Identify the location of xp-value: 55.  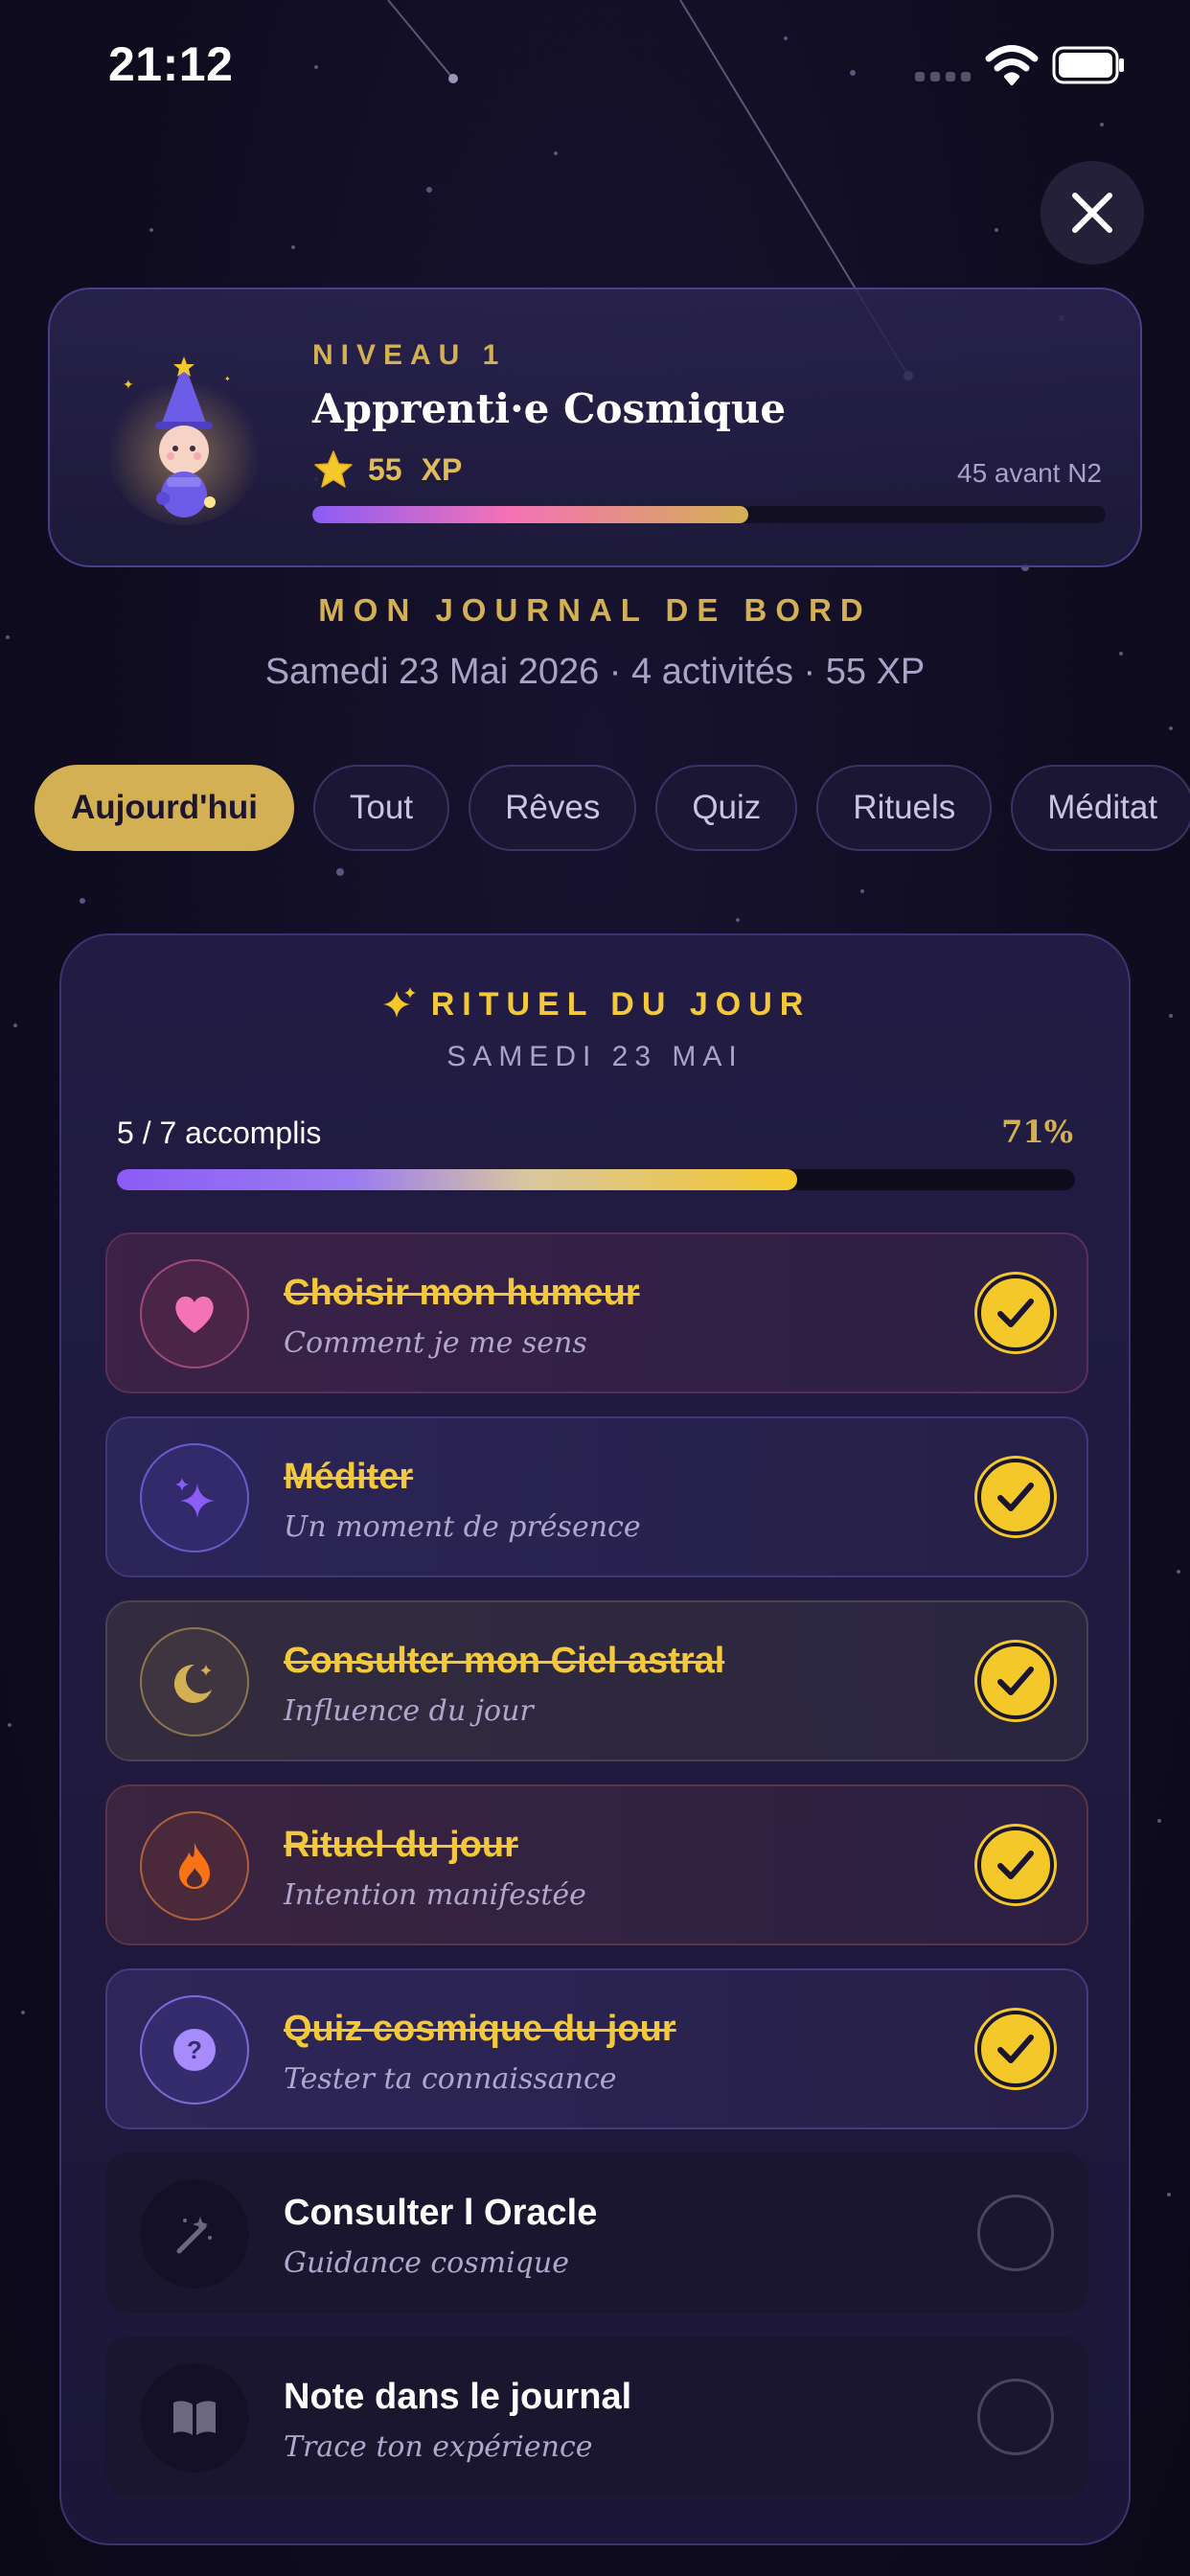
(385, 469).